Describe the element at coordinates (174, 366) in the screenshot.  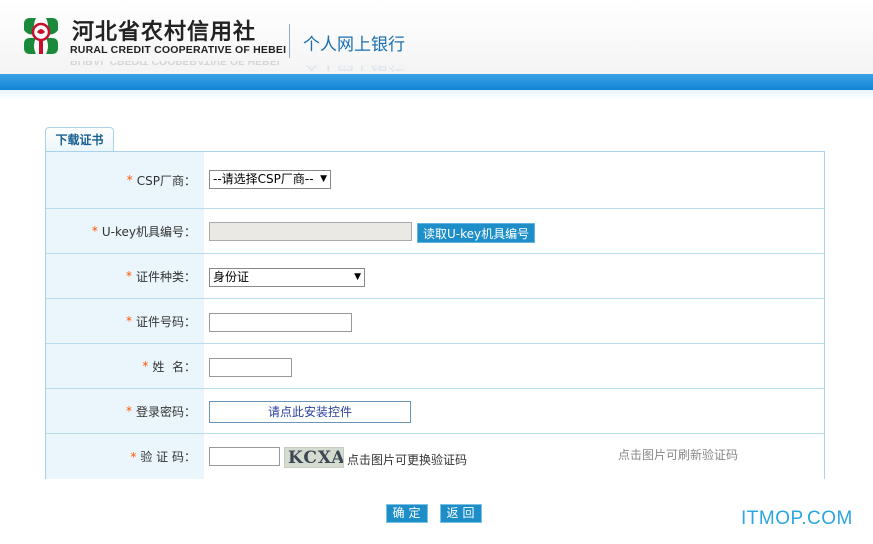
I see `name-label-text: 姓 名：` at that location.